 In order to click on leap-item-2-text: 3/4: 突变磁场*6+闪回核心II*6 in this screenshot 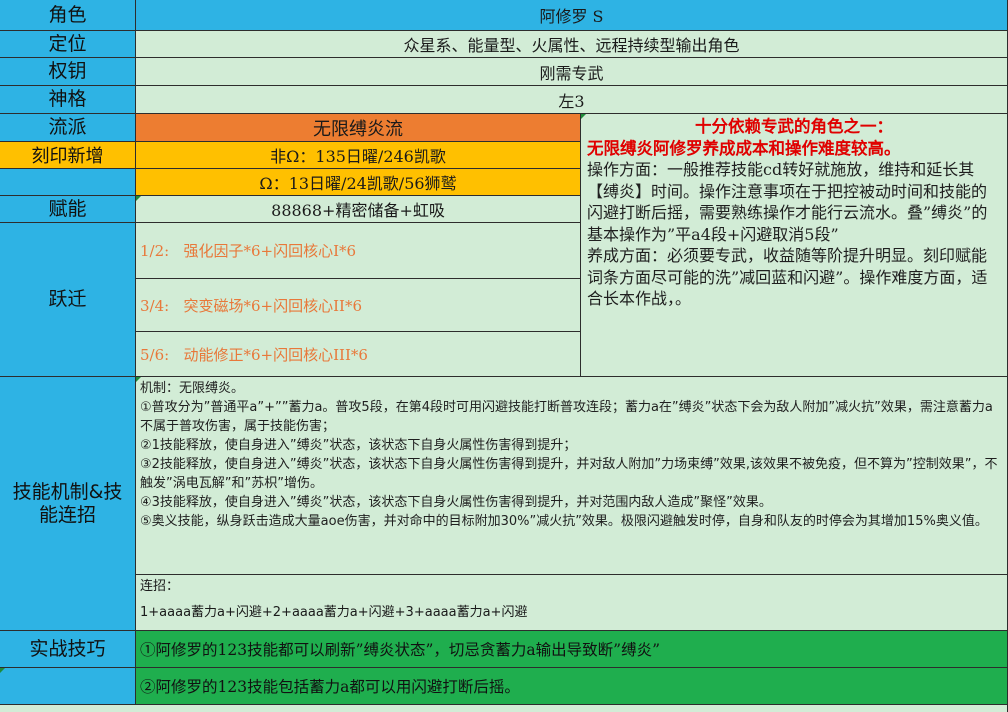, I will do `click(251, 305)`.